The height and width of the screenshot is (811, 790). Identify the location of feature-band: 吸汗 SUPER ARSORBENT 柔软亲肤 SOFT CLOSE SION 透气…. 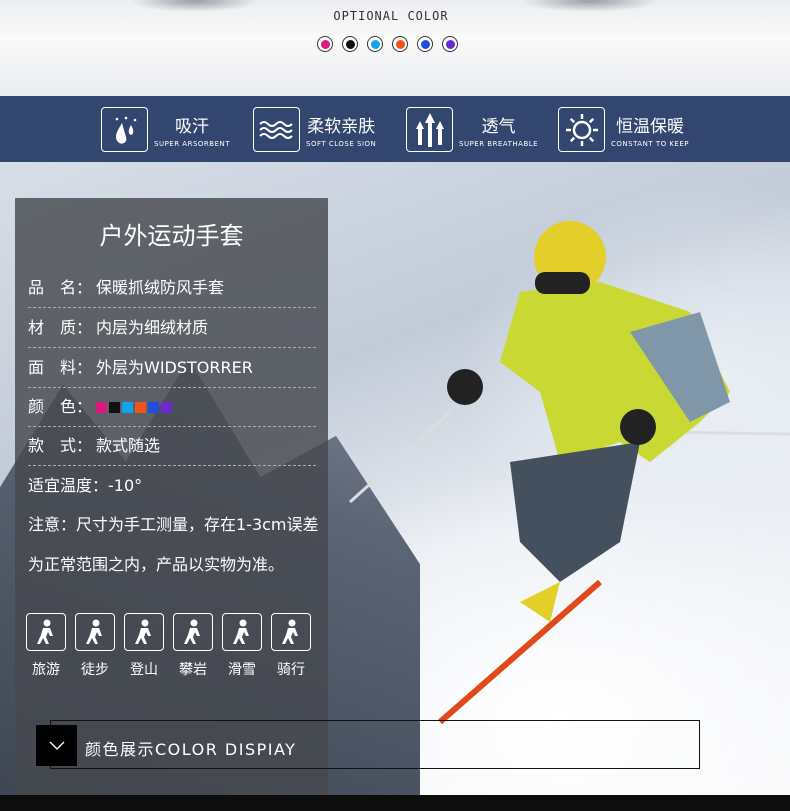
(395, 129).